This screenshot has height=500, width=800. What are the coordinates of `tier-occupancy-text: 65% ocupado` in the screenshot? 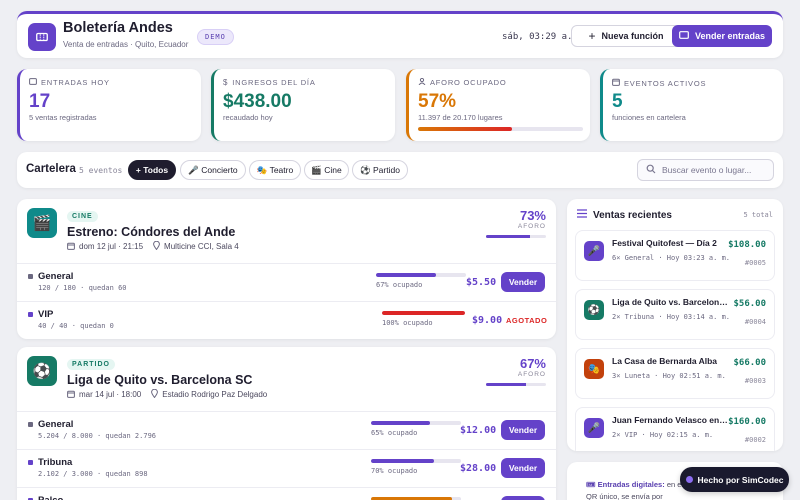 It's located at (394, 433).